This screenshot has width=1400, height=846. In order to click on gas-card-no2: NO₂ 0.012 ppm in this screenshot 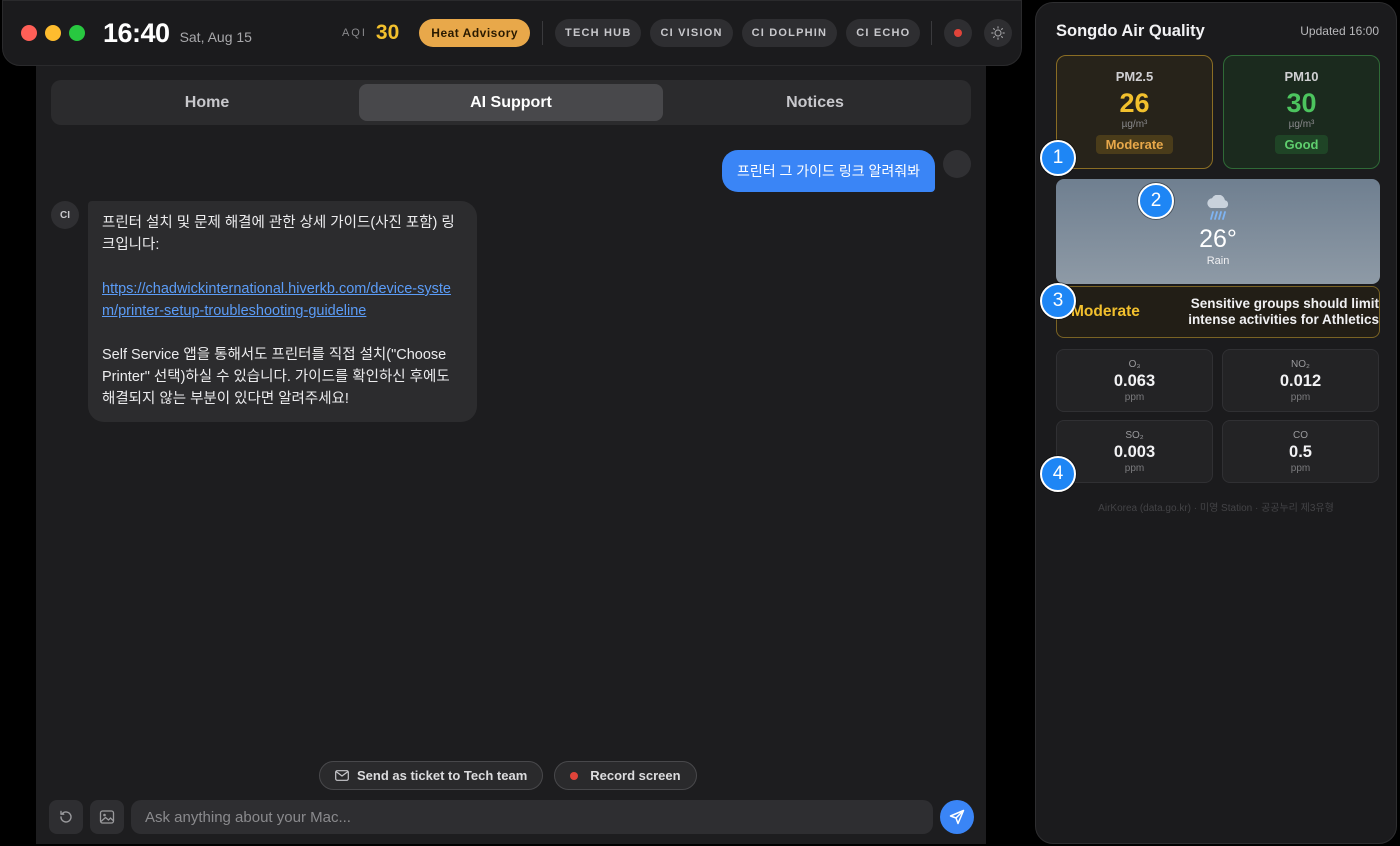, I will do `click(1300, 380)`.